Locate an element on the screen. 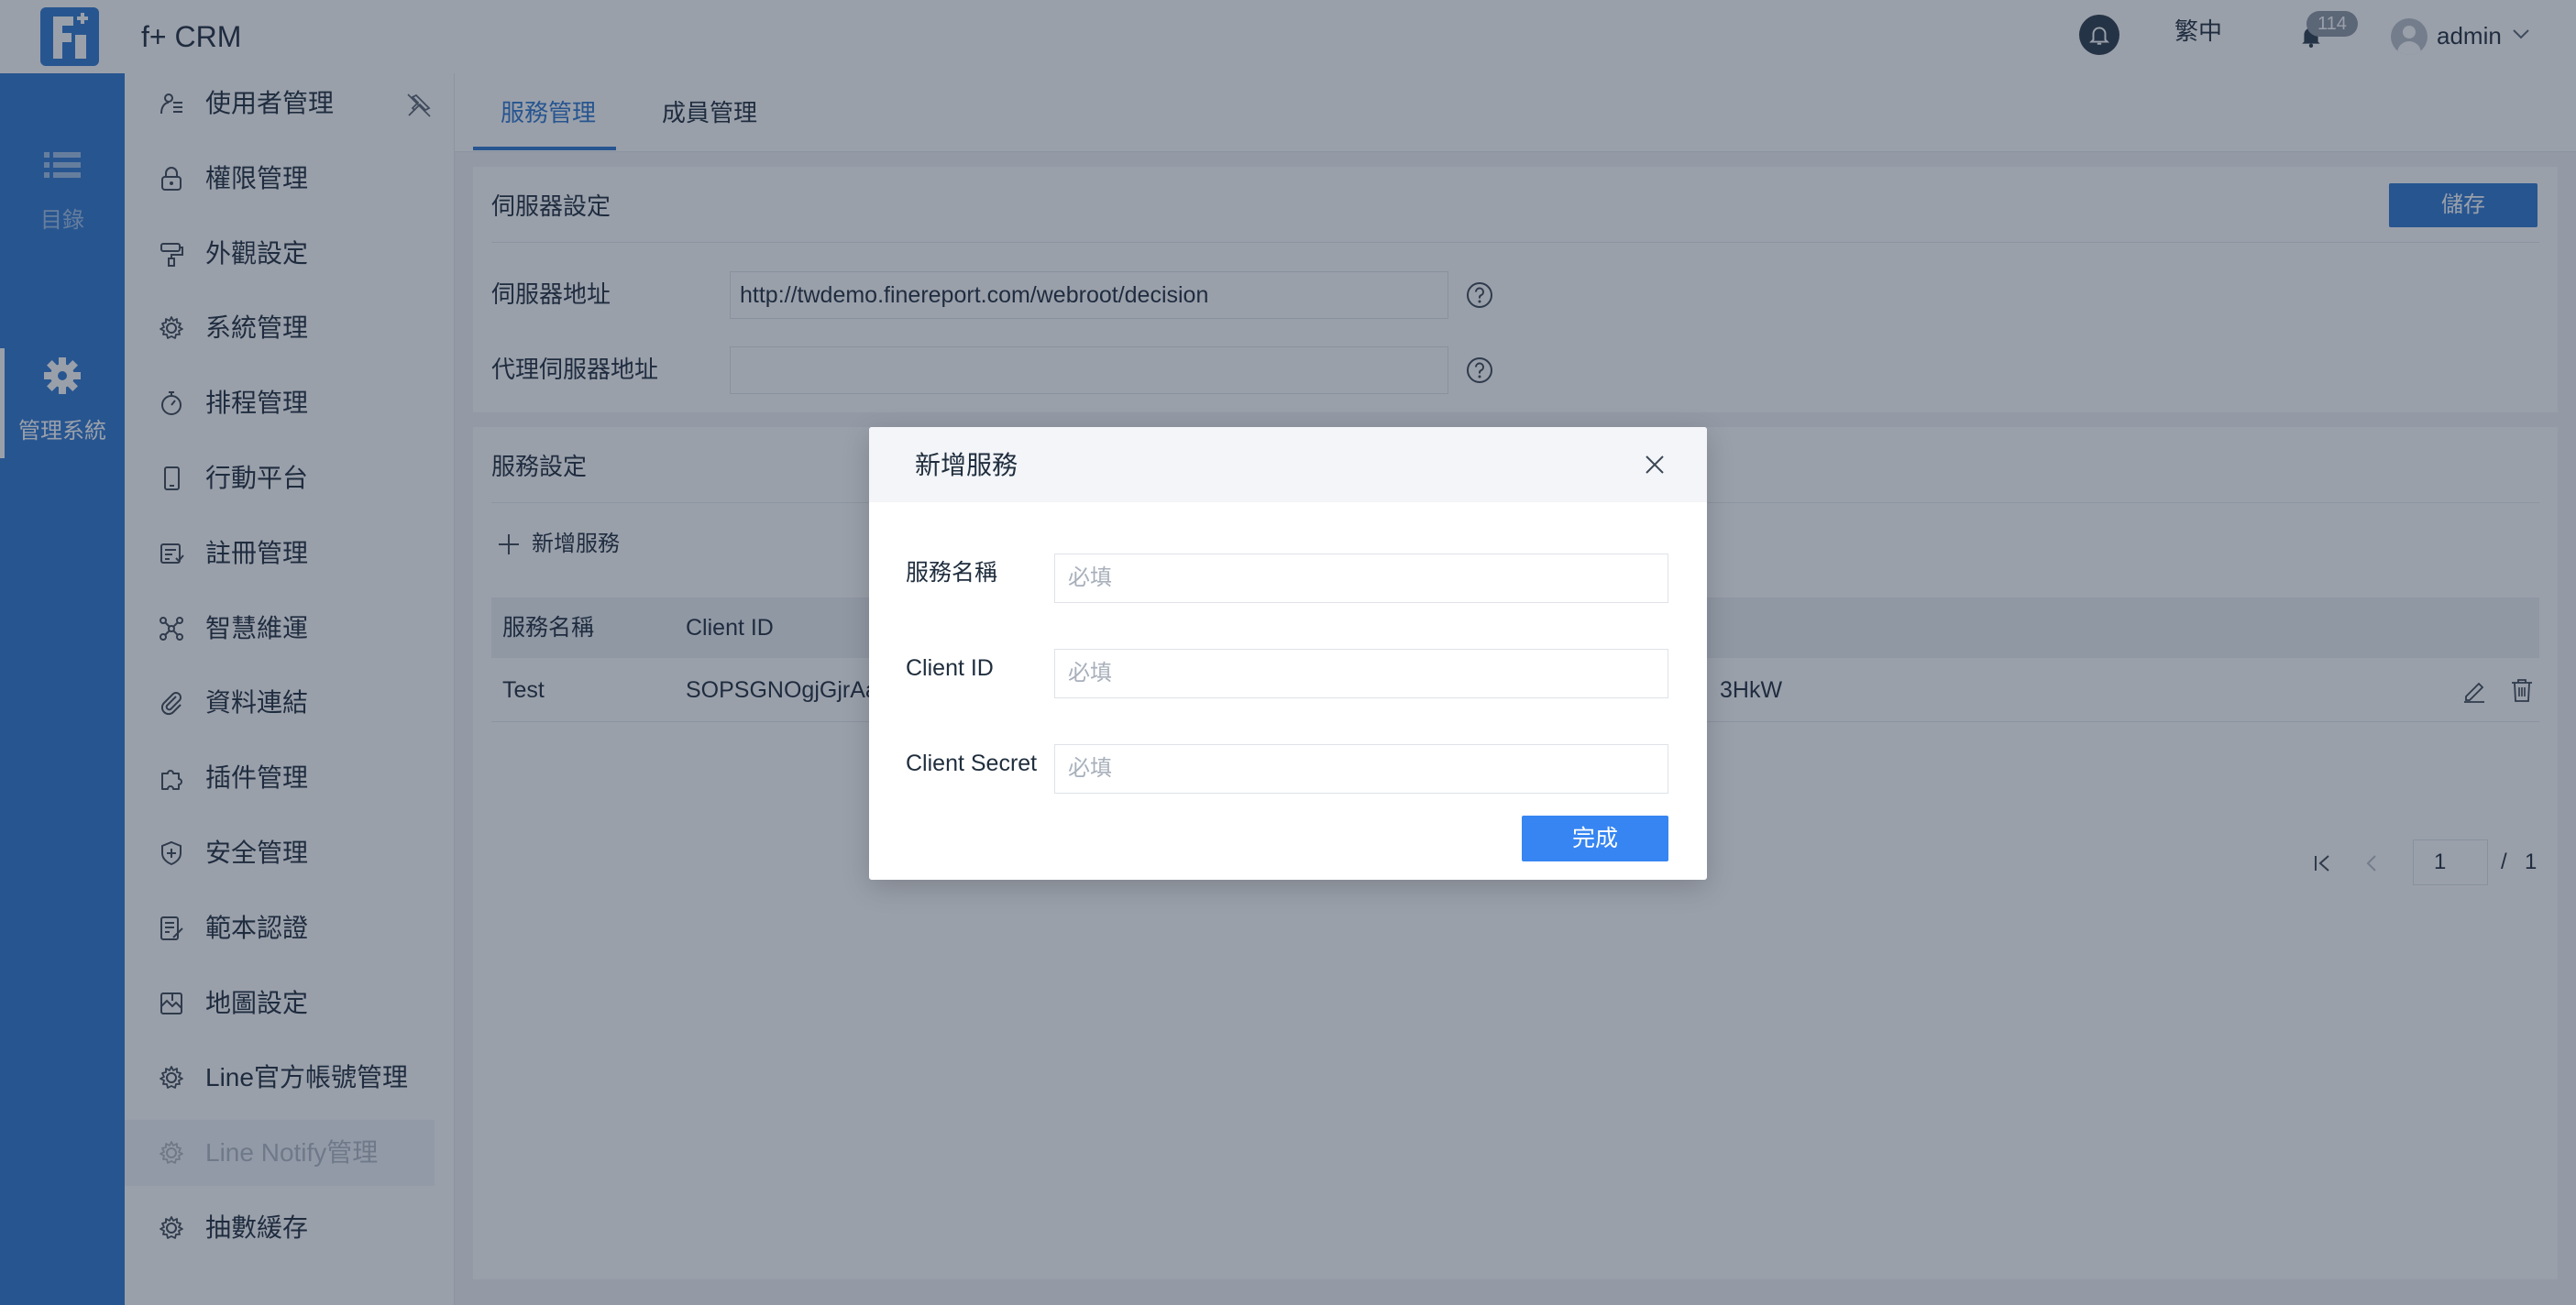  client-id-input is located at coordinates (1361, 673).